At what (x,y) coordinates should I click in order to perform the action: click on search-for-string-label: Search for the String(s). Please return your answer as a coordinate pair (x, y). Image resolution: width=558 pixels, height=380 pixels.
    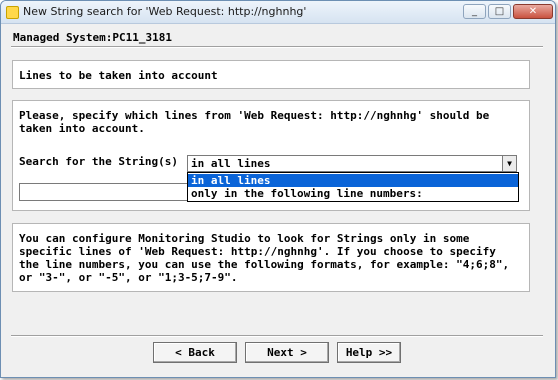
    Looking at the image, I should click on (98, 161).